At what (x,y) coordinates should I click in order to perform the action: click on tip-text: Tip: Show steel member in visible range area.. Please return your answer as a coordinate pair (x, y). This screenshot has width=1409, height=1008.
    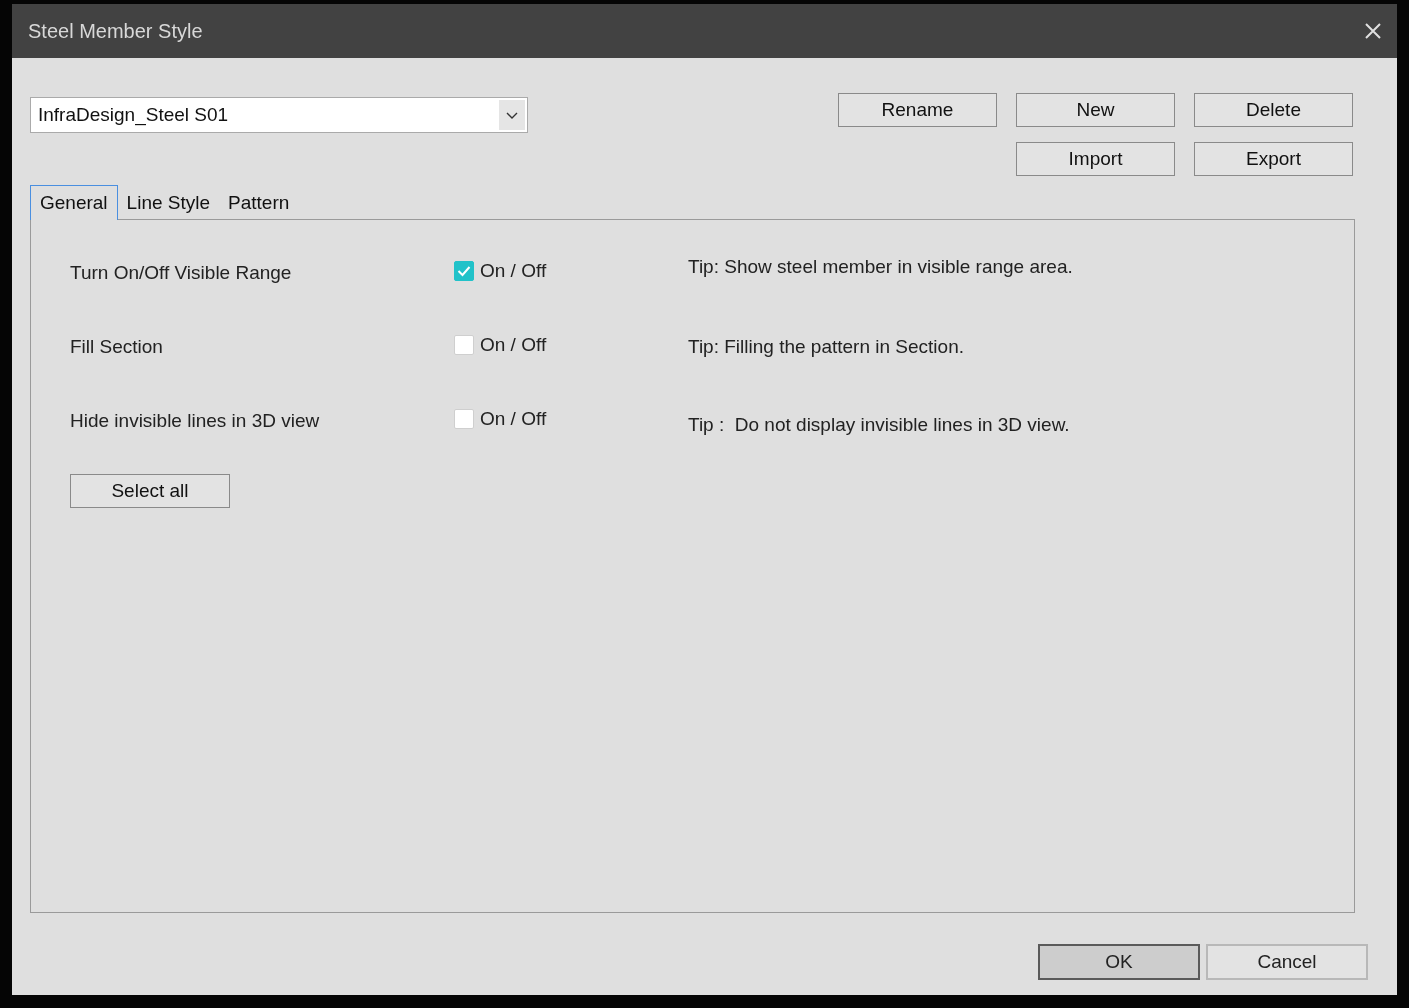
    Looking at the image, I should click on (881, 267).